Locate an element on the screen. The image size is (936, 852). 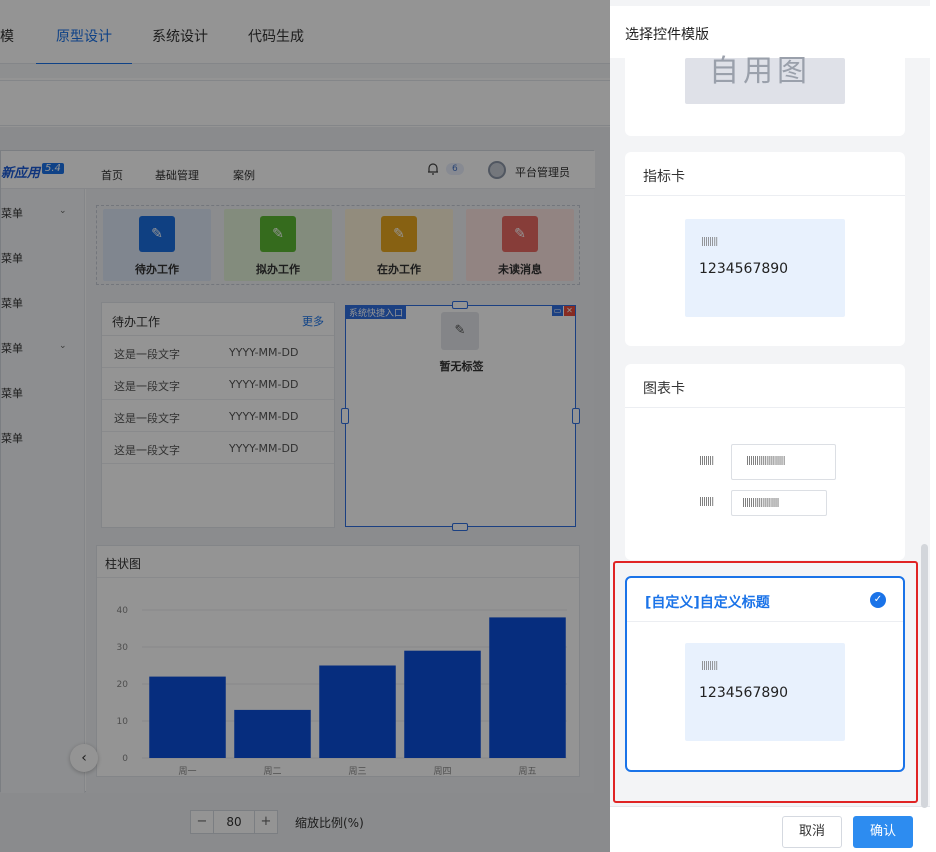
preview-row-box-text: ||||||||||||||||||| is located at coordinates (766, 461).